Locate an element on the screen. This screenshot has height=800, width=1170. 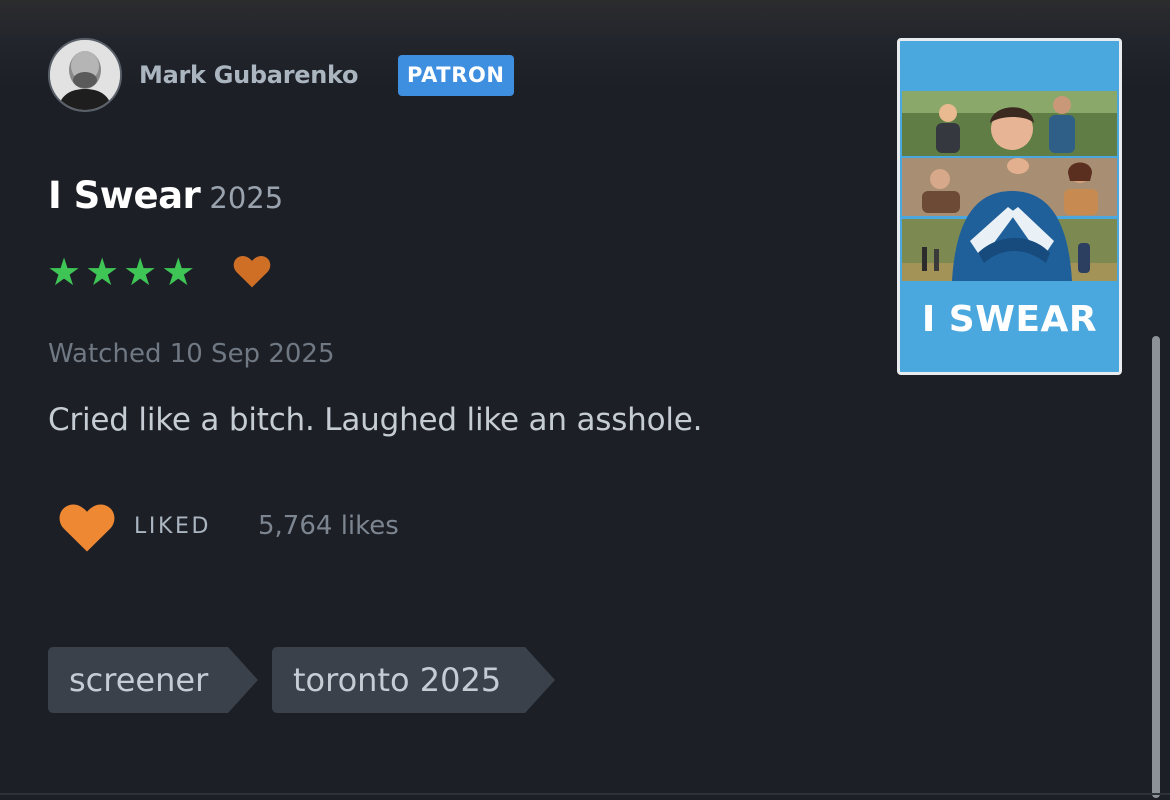
poster-title: I SWEAR is located at coordinates (1009, 319).